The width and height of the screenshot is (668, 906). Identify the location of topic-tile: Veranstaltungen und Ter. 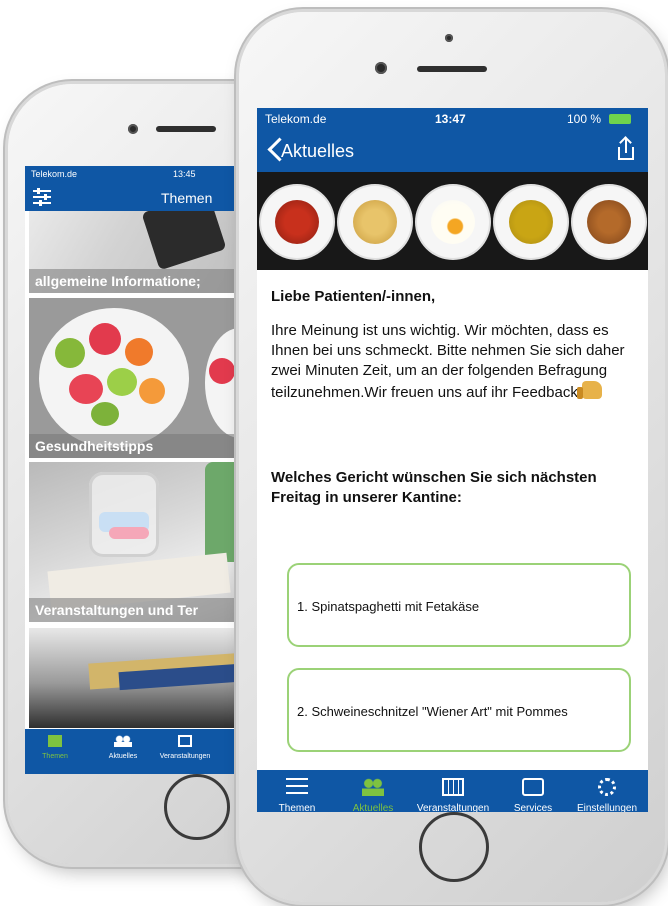
(135, 542).